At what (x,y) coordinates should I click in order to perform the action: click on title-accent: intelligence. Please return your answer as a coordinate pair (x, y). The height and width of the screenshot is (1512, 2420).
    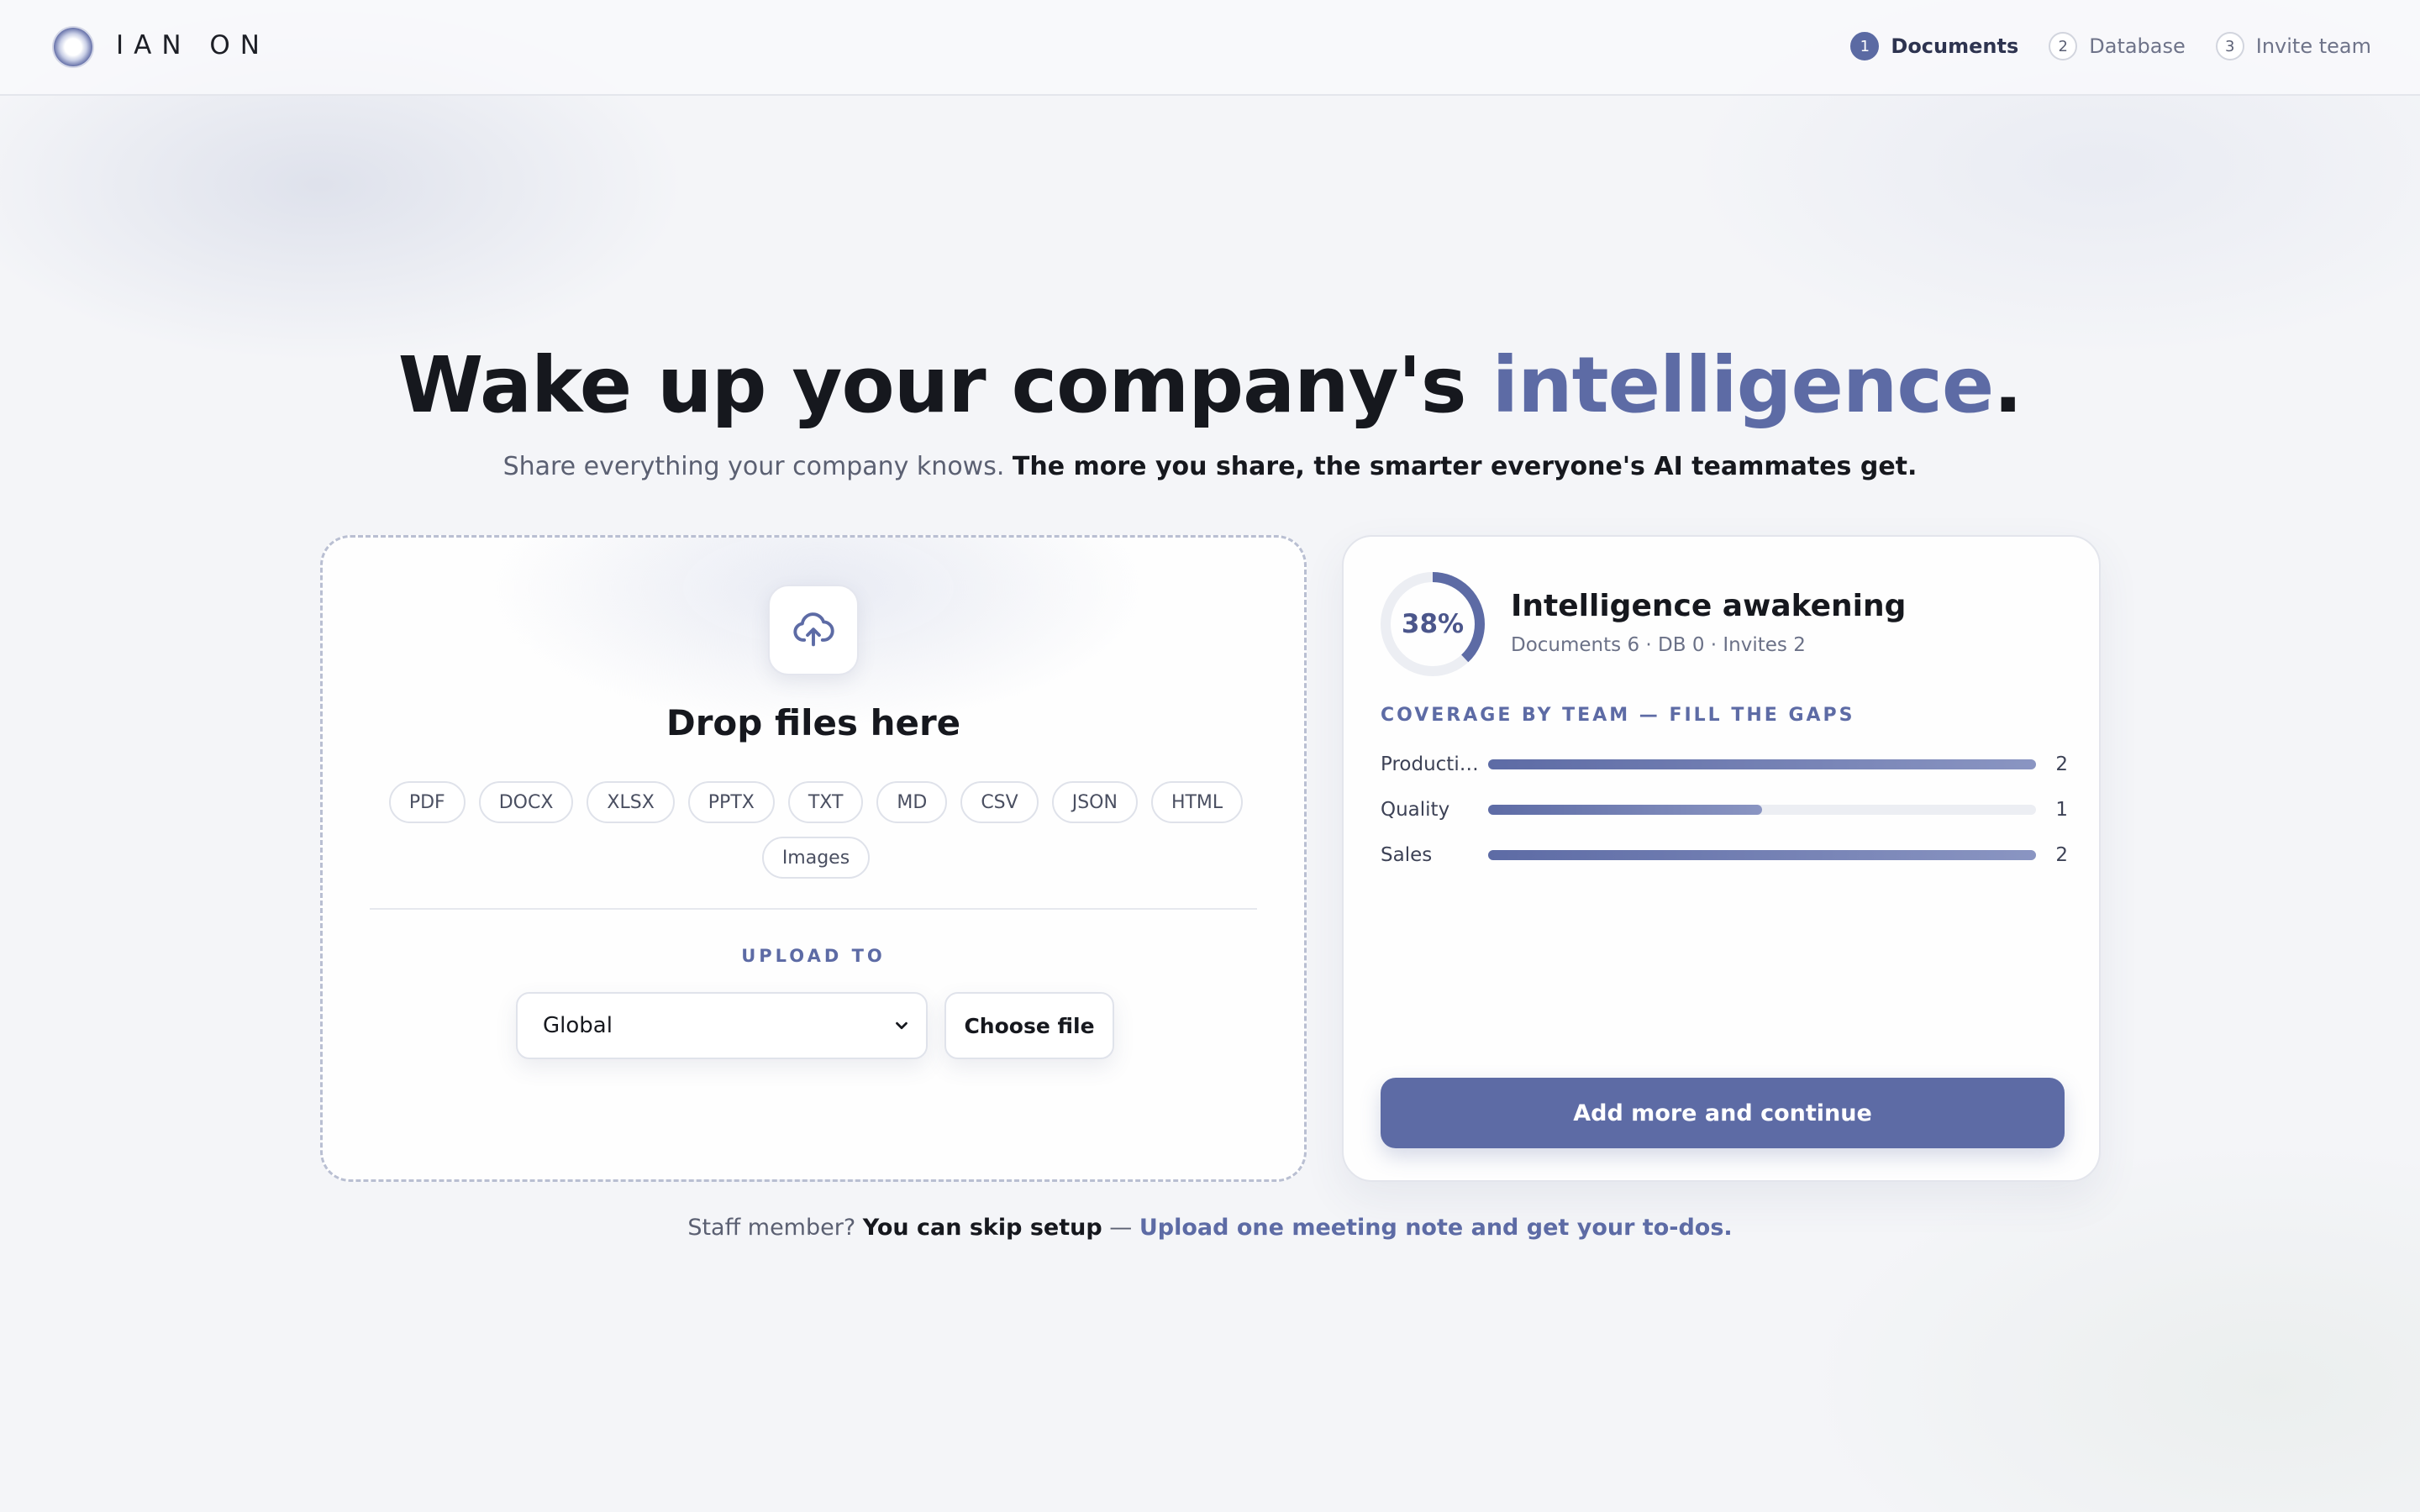
    Looking at the image, I should click on (1743, 385).